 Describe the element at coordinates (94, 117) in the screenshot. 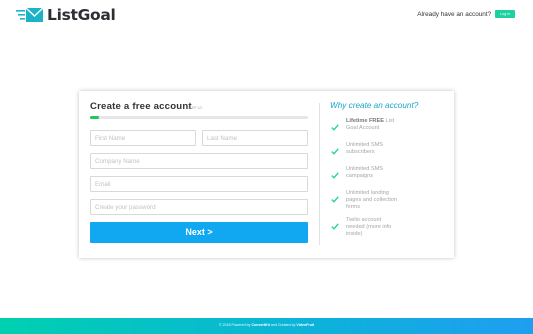

I see `progress-fill` at that location.